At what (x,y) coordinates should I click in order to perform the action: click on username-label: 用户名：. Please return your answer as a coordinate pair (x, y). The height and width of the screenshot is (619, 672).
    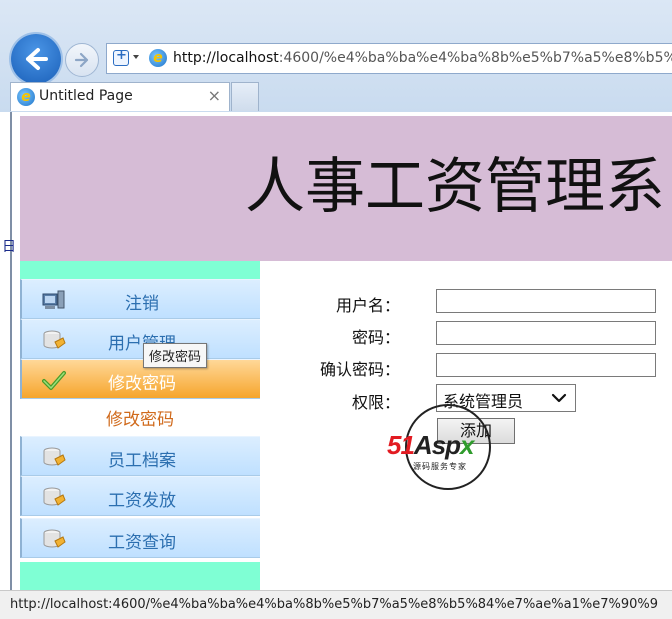
    Looking at the image, I should click on (367, 305).